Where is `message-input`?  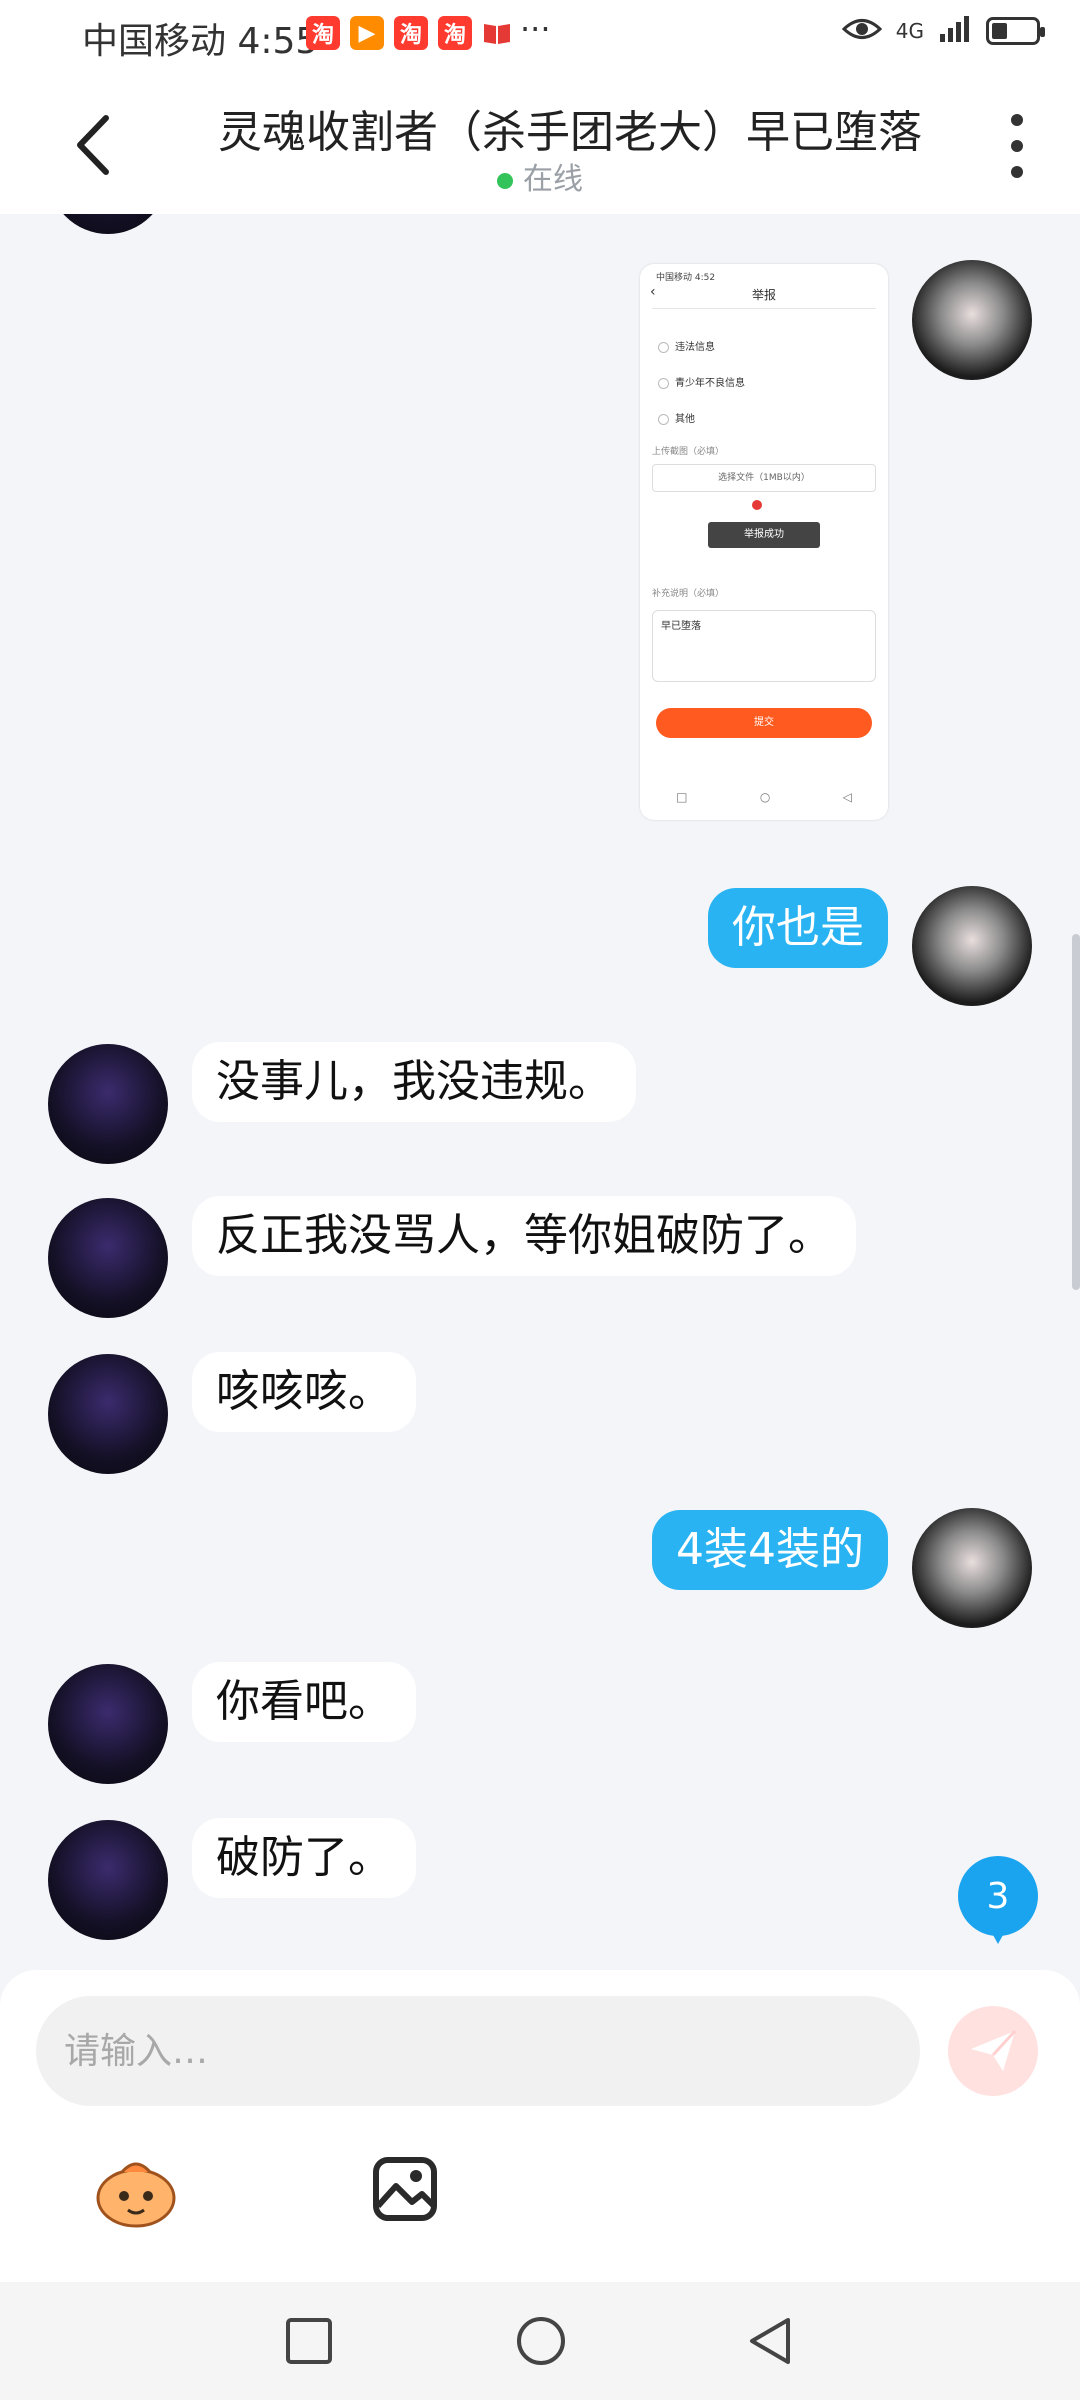
message-input is located at coordinates (478, 2051).